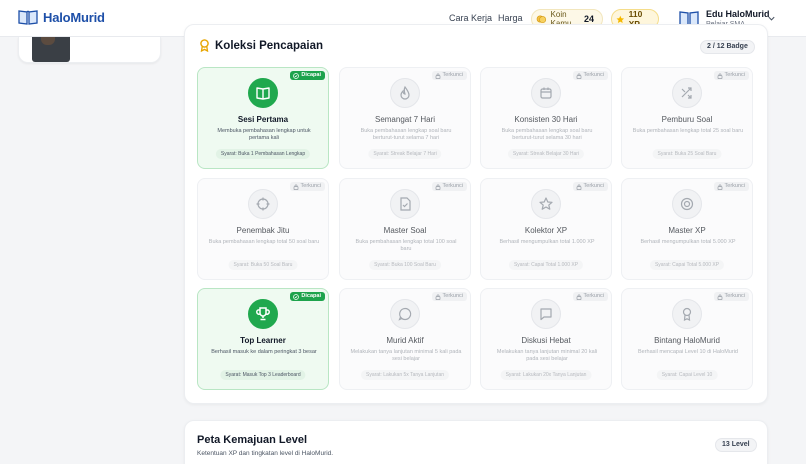 Image resolution: width=806 pixels, height=464 pixels. I want to click on brand-logo: HaloMurid, so click(61, 17).